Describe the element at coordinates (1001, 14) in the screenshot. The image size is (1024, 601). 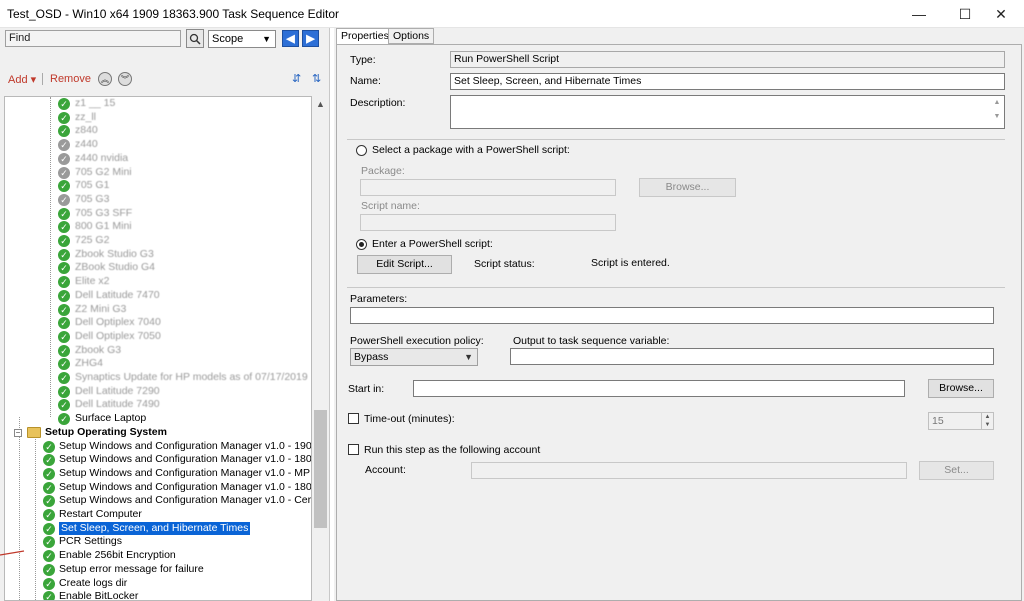
I see `close-button: ✕` at that location.